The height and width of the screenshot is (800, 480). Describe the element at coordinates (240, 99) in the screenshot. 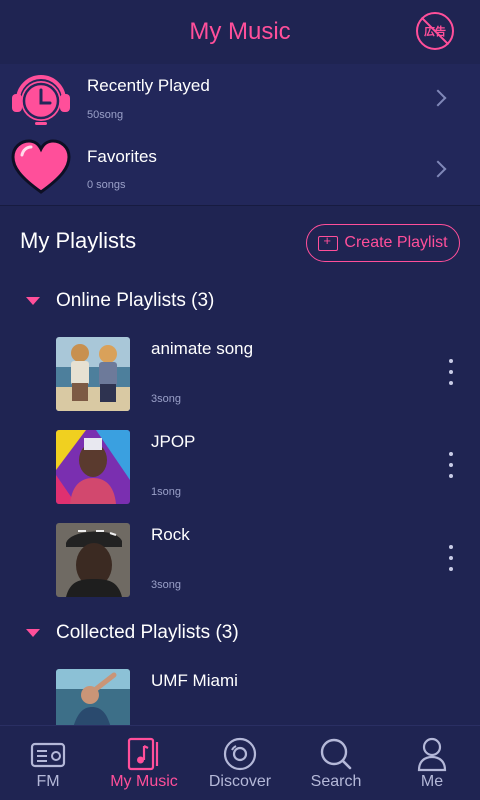

I see `recently-played-row: Recently Played 50song` at that location.